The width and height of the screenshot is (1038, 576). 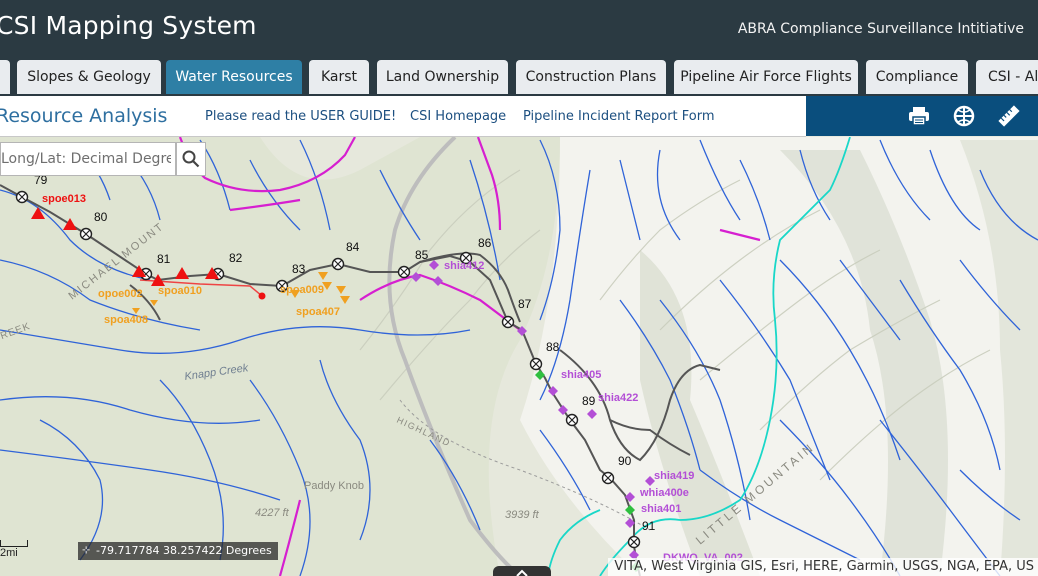 What do you see at coordinates (422, 255) in the screenshot?
I see `milepost-label: 85` at bounding box center [422, 255].